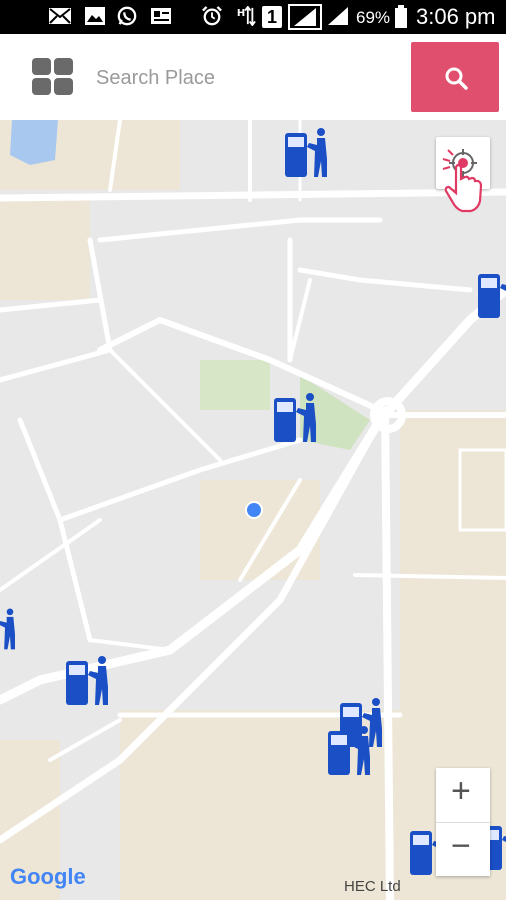 The image size is (506, 900). Describe the element at coordinates (212, 16) in the screenshot. I see `alarm-icon` at that location.